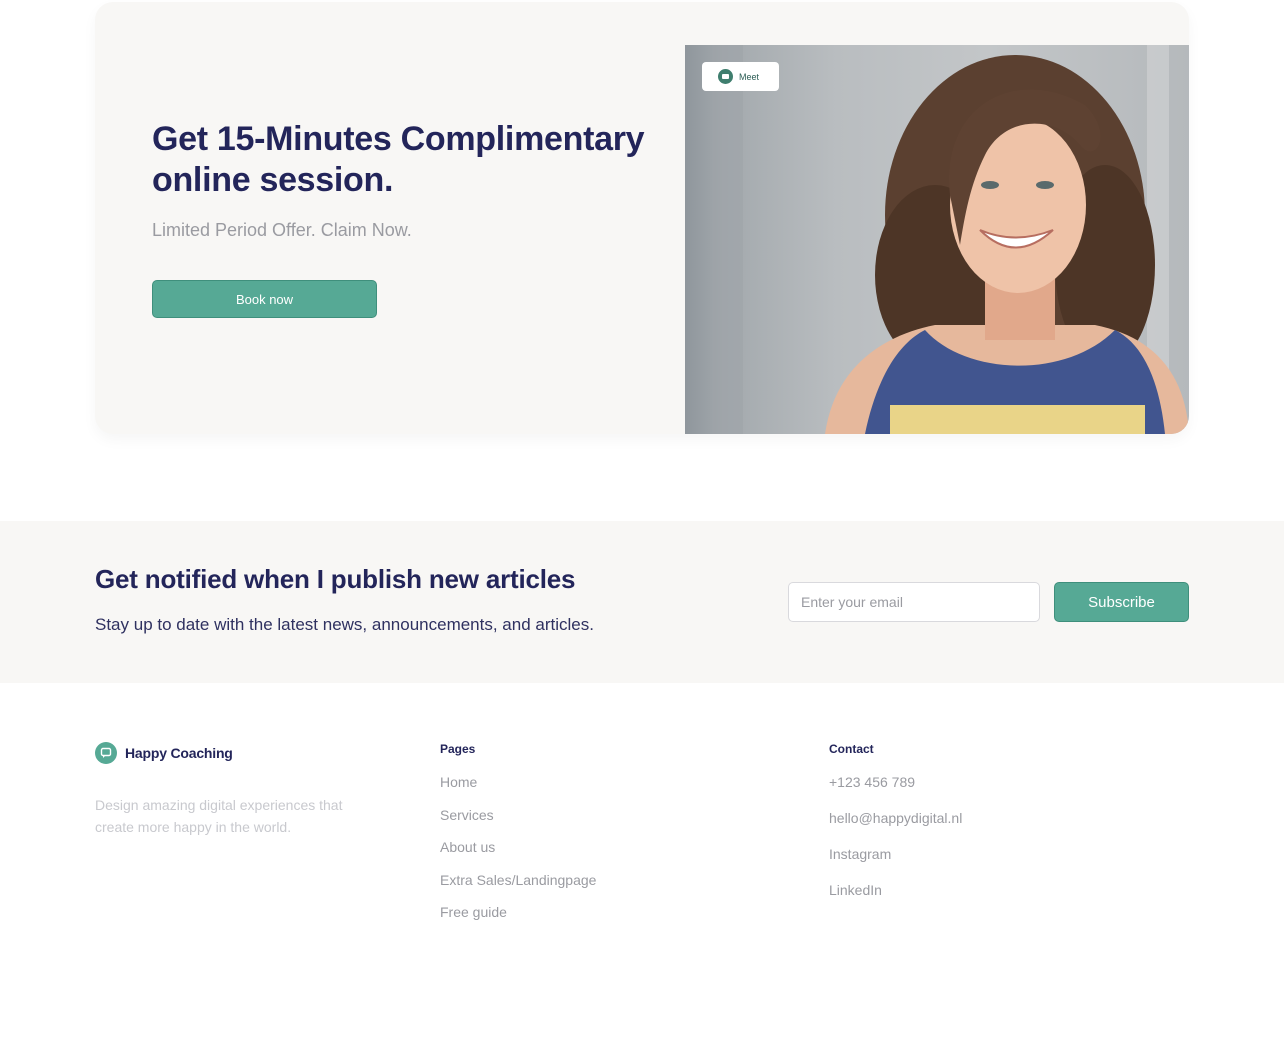 The width and height of the screenshot is (1284, 1062). Describe the element at coordinates (851, 749) in the screenshot. I see `contact-heading: Contact` at that location.